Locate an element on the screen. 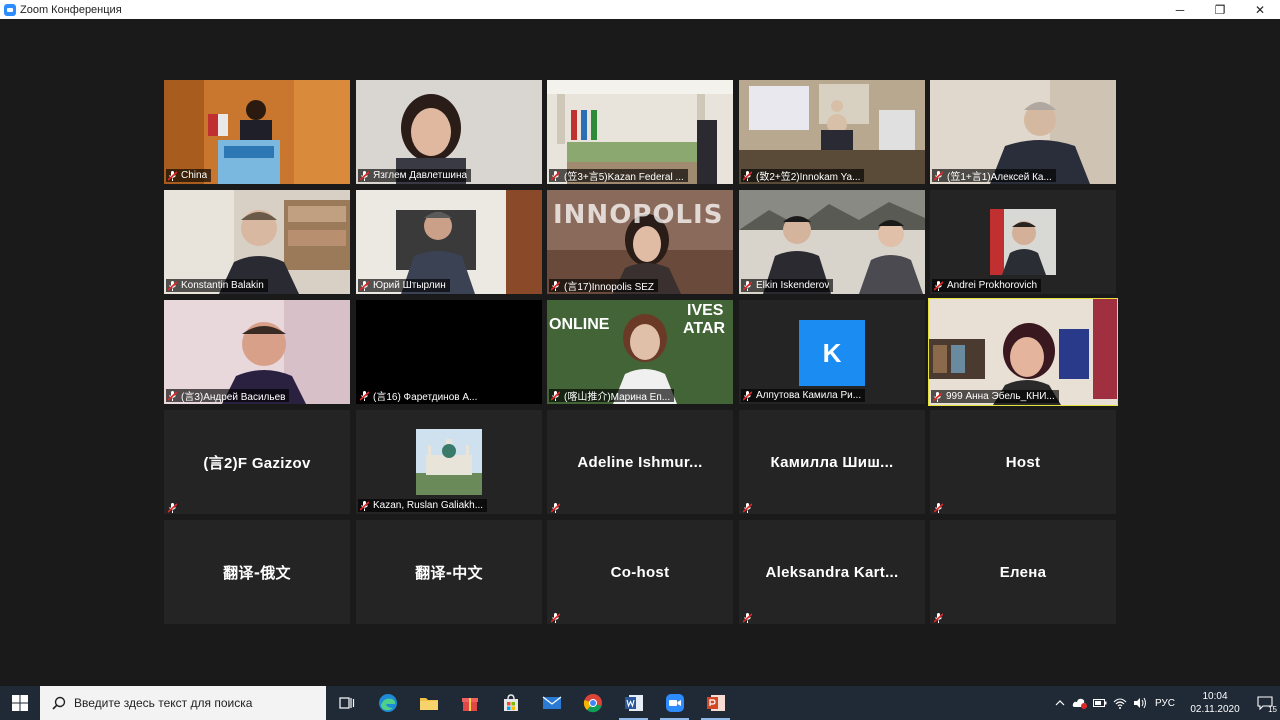  name-tile: Елена is located at coordinates (1023, 572).